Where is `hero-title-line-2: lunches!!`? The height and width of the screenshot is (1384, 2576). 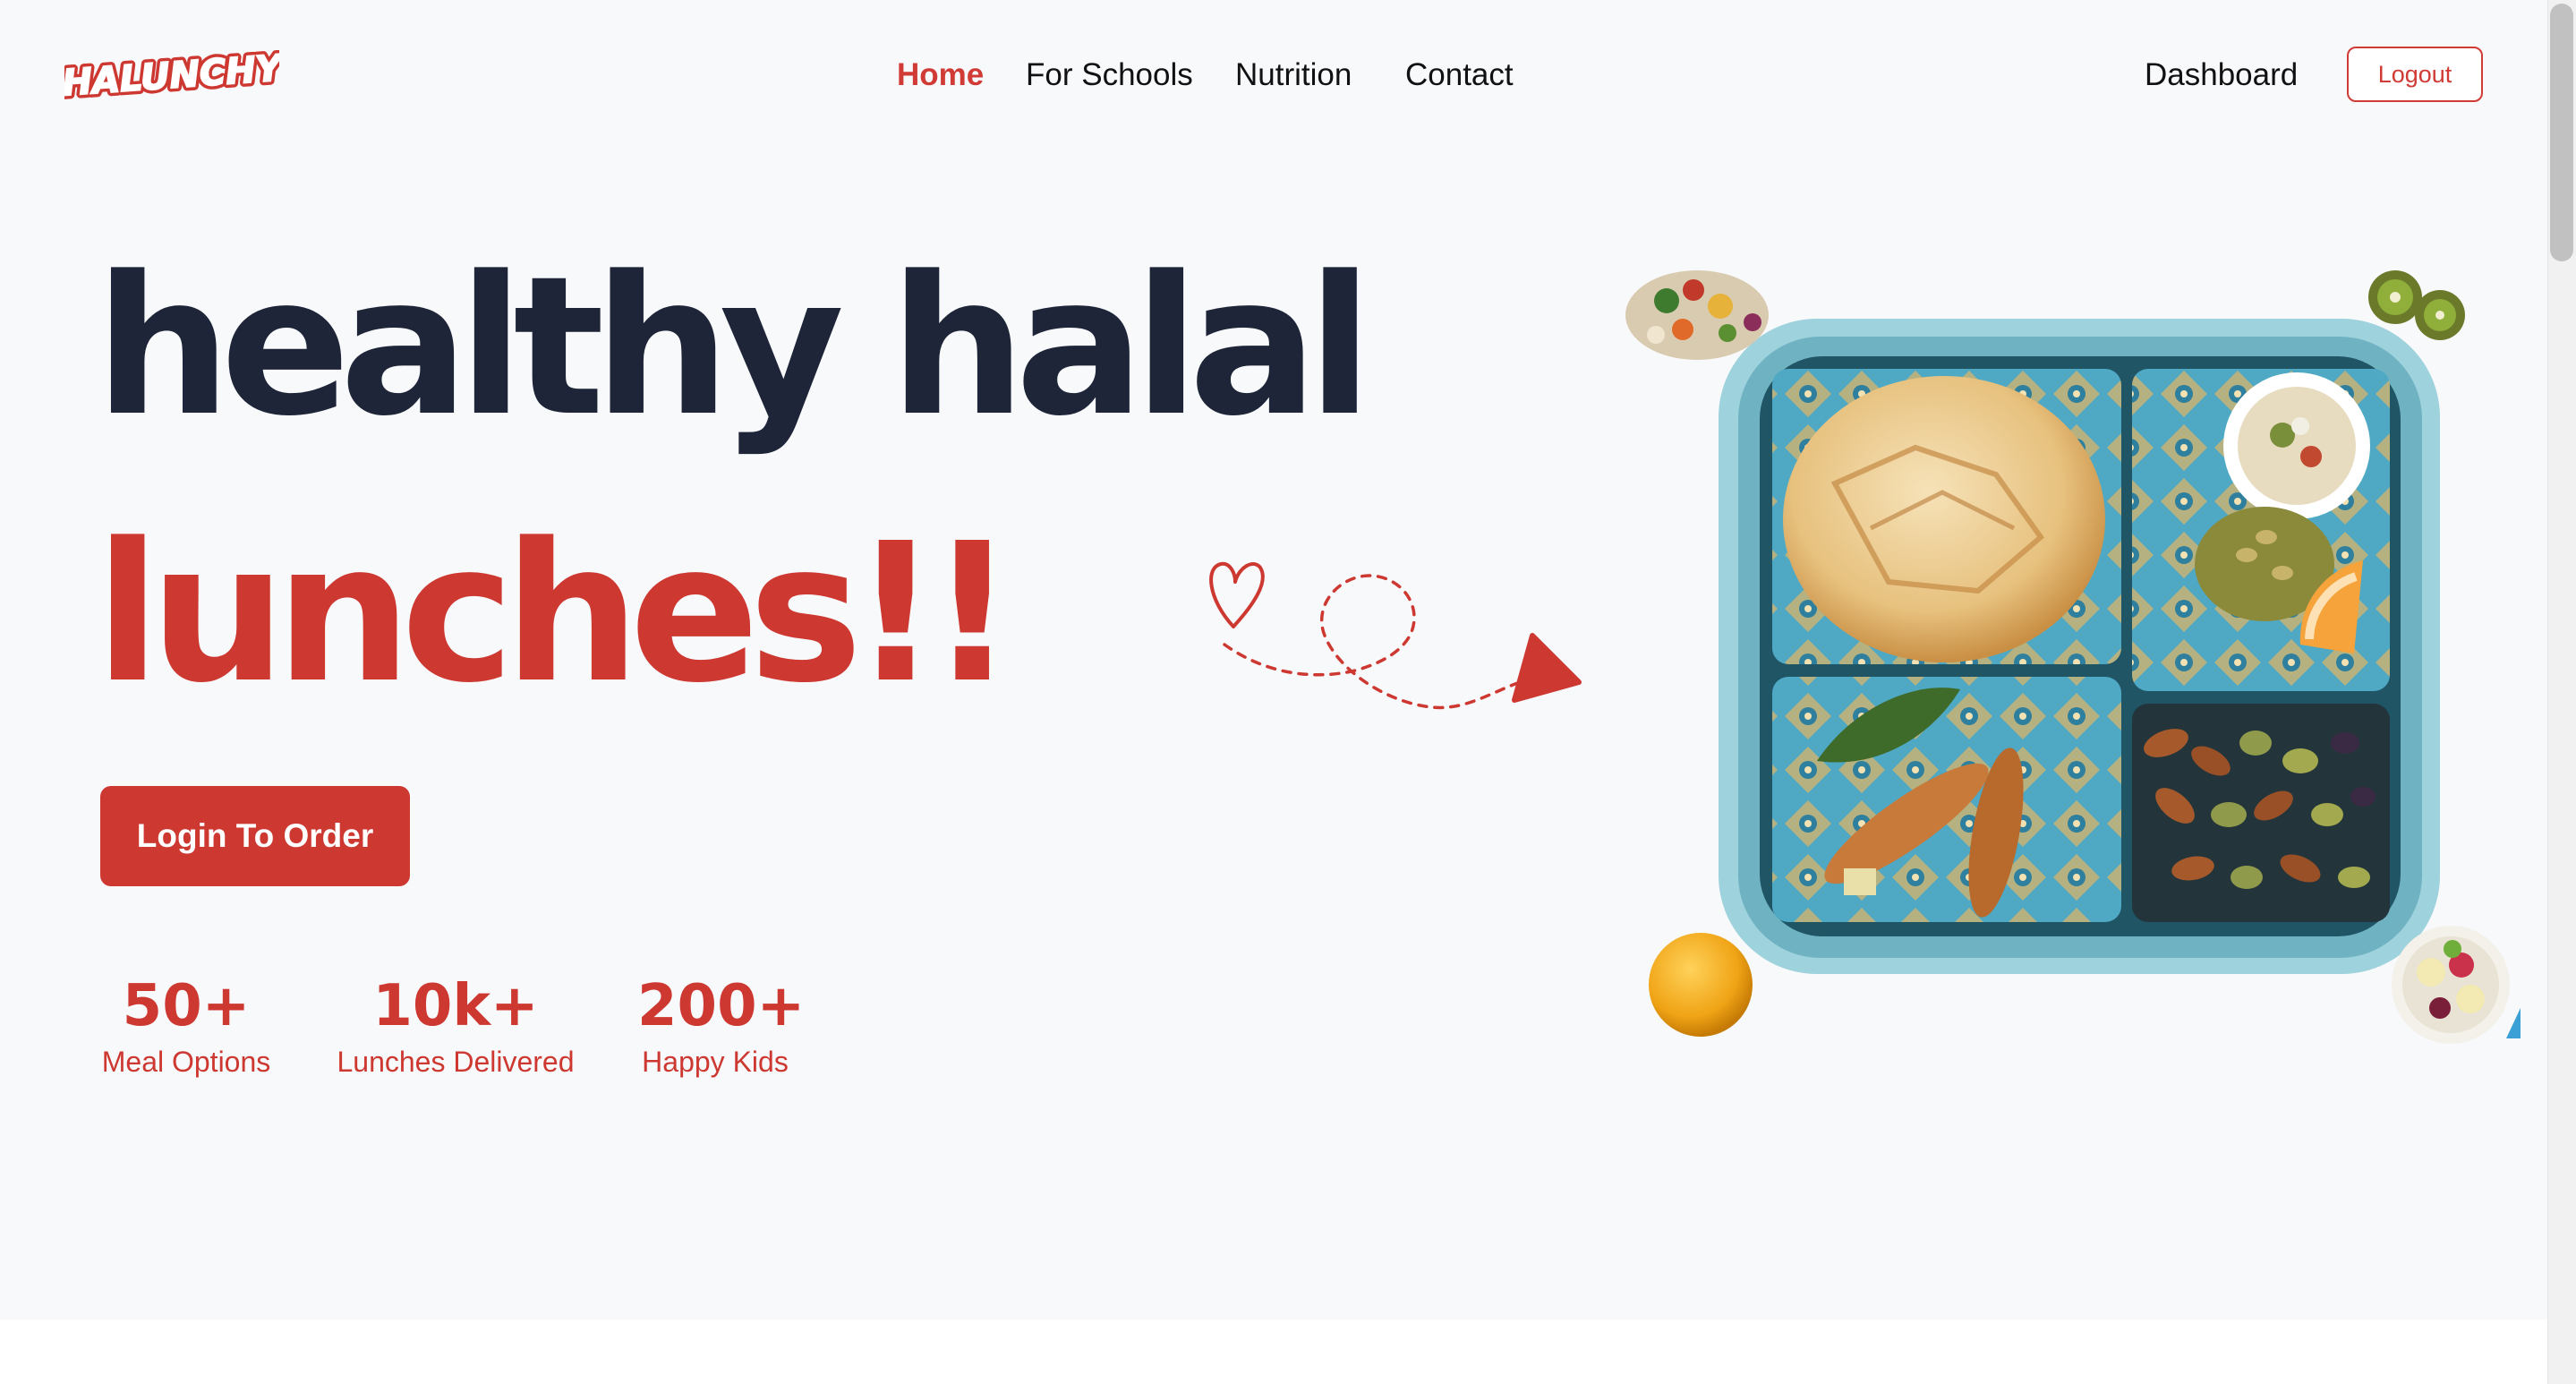
hero-title-line-2: lunches!! is located at coordinates (555, 613).